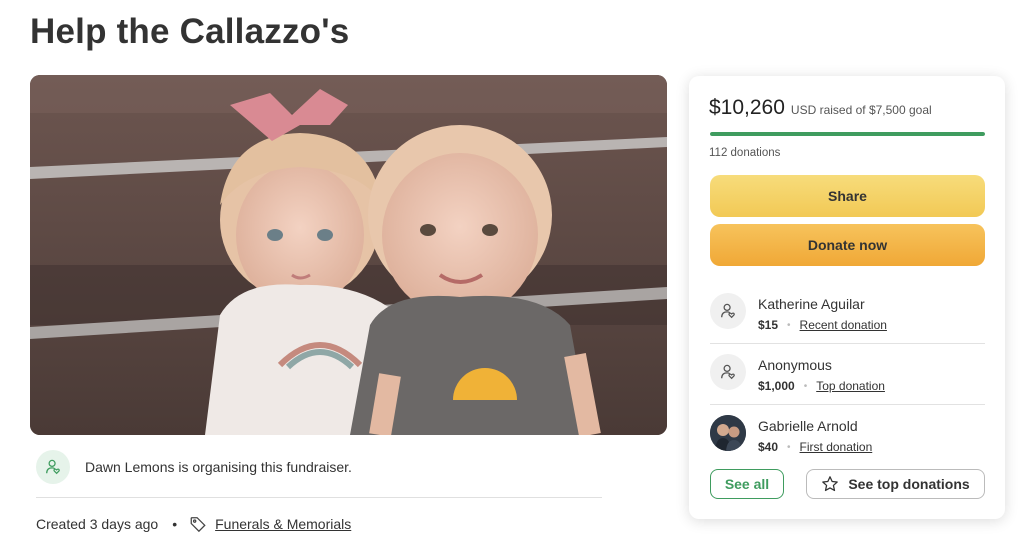  I want to click on star-icon, so click(830, 484).